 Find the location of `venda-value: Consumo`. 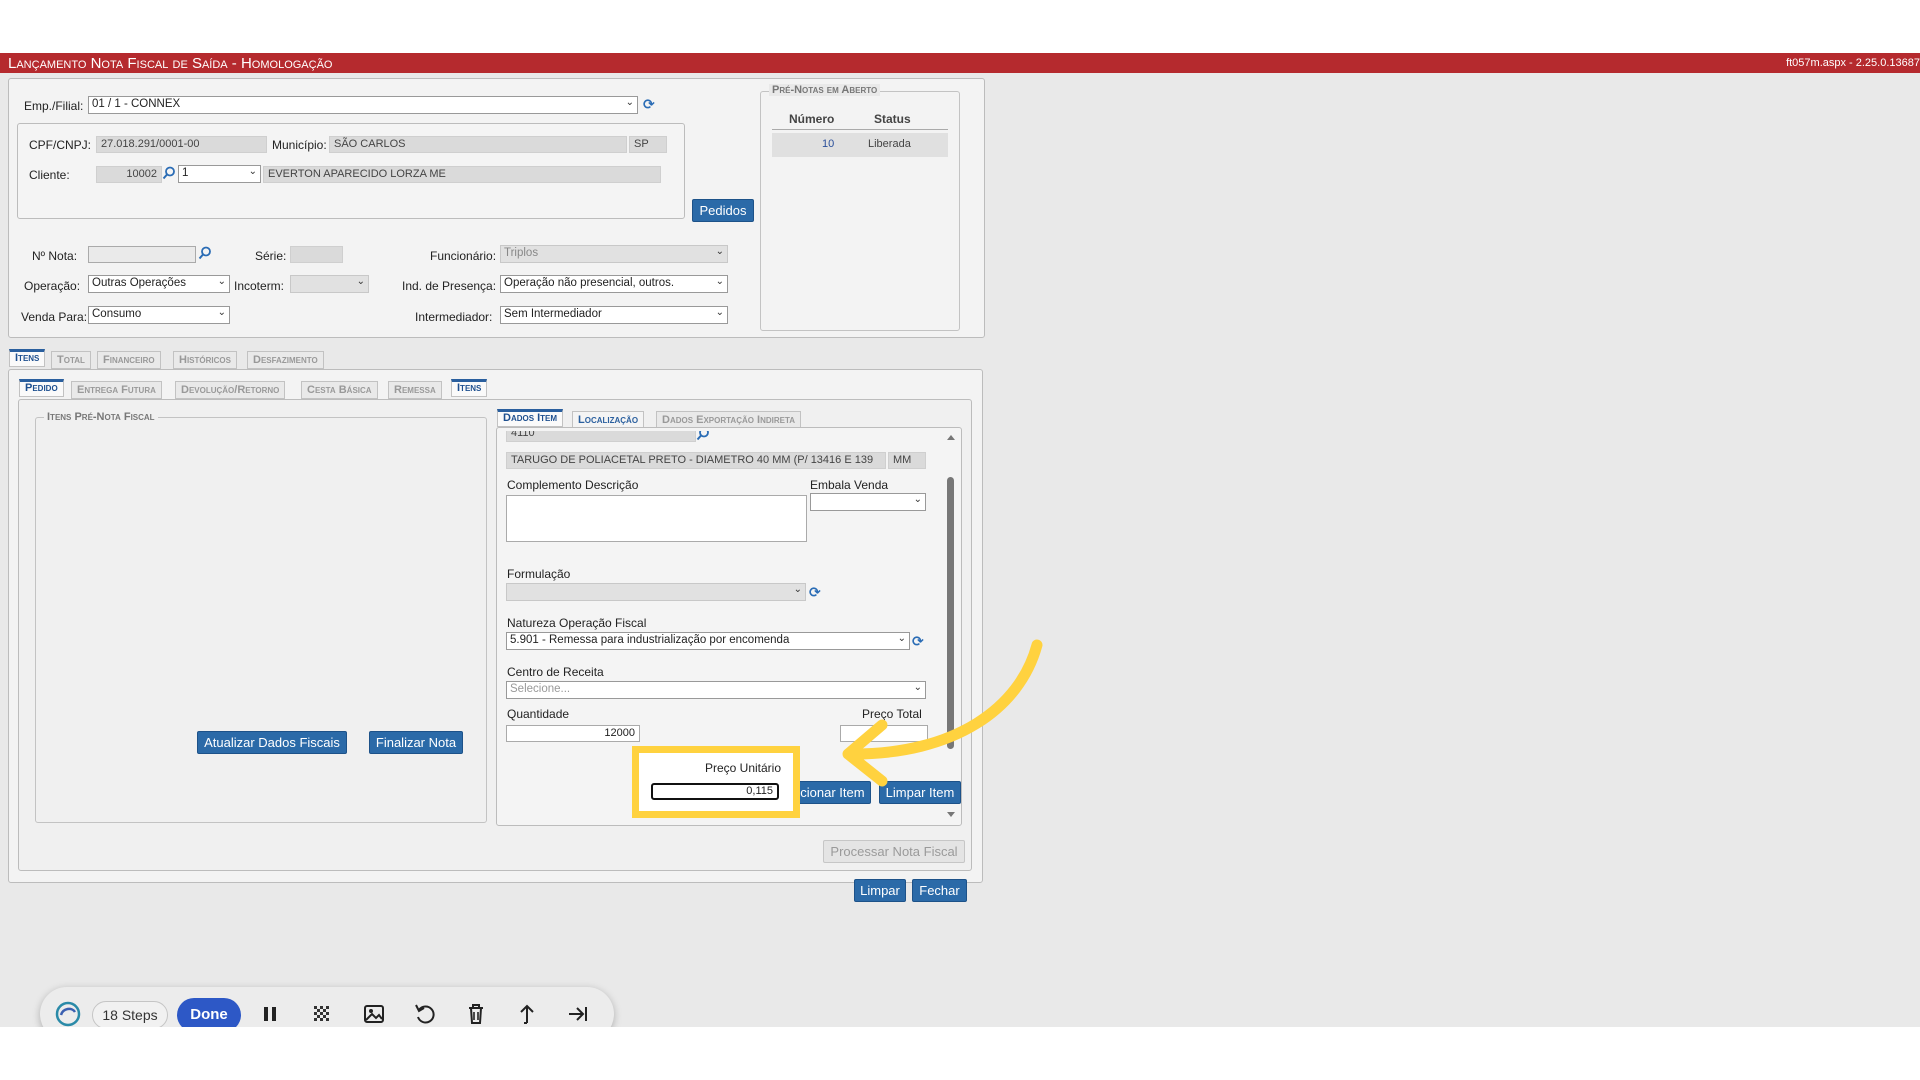

venda-value: Consumo is located at coordinates (117, 314).